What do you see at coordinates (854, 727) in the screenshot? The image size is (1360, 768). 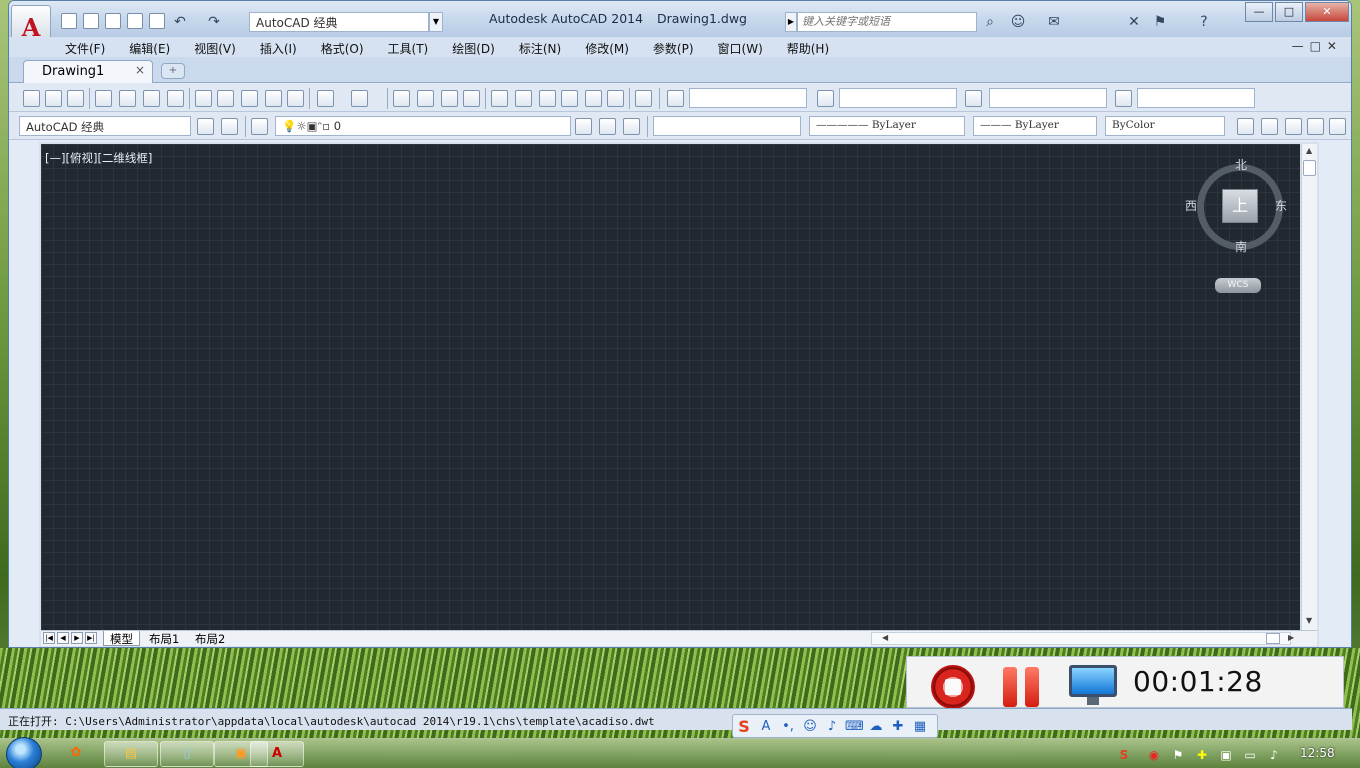 I see `ime-keyboard-icon: ⌨` at bounding box center [854, 727].